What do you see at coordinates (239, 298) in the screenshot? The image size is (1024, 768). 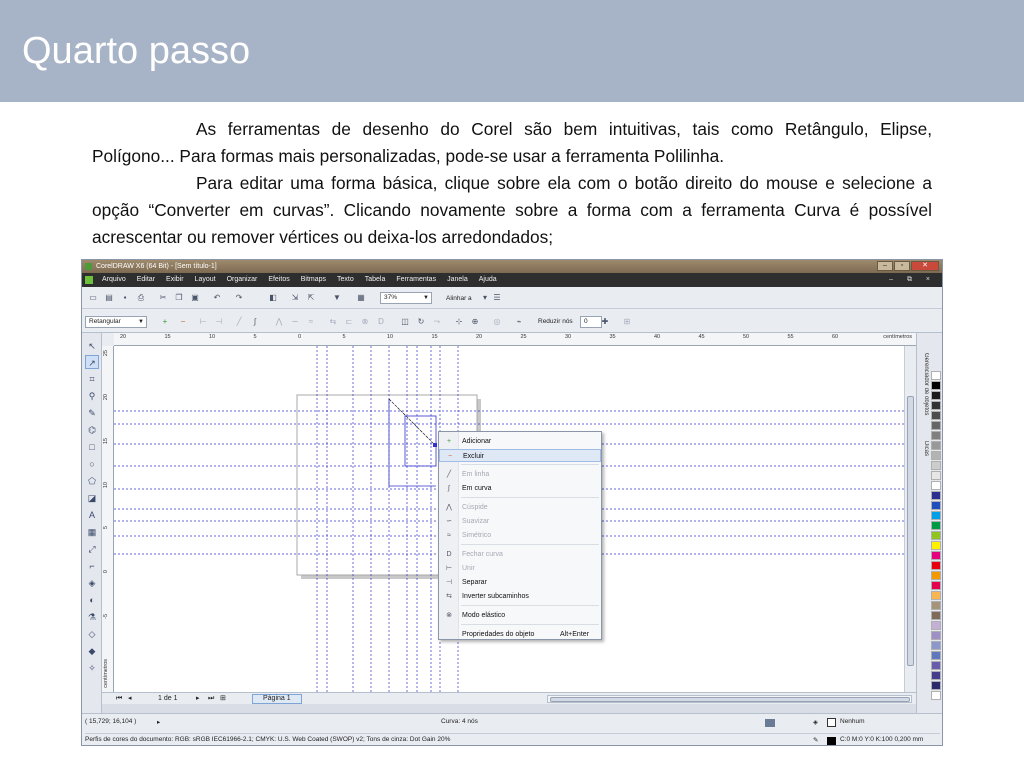 I see `redo-icon: ↷` at bounding box center [239, 298].